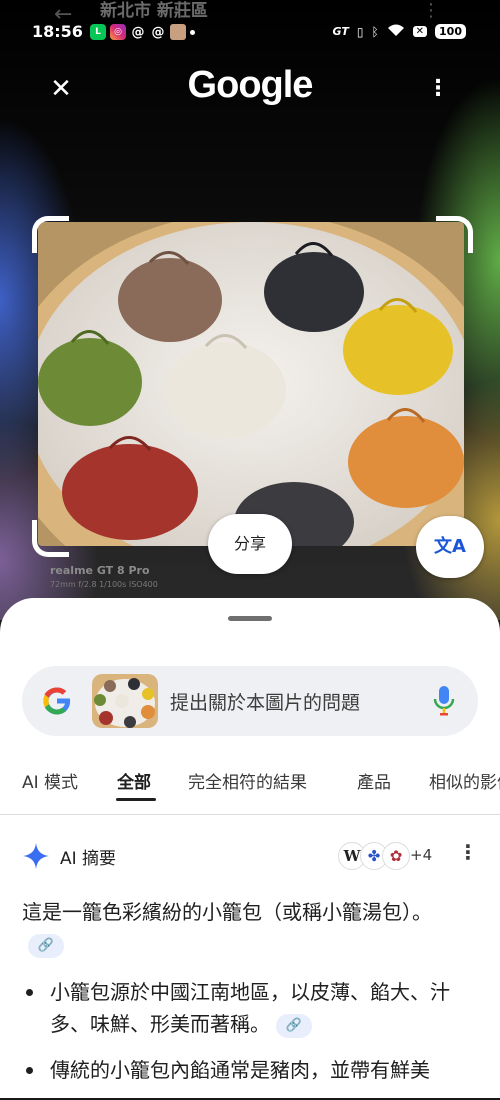  Describe the element at coordinates (444, 701) in the screenshot. I see `microphone-icon` at that location.